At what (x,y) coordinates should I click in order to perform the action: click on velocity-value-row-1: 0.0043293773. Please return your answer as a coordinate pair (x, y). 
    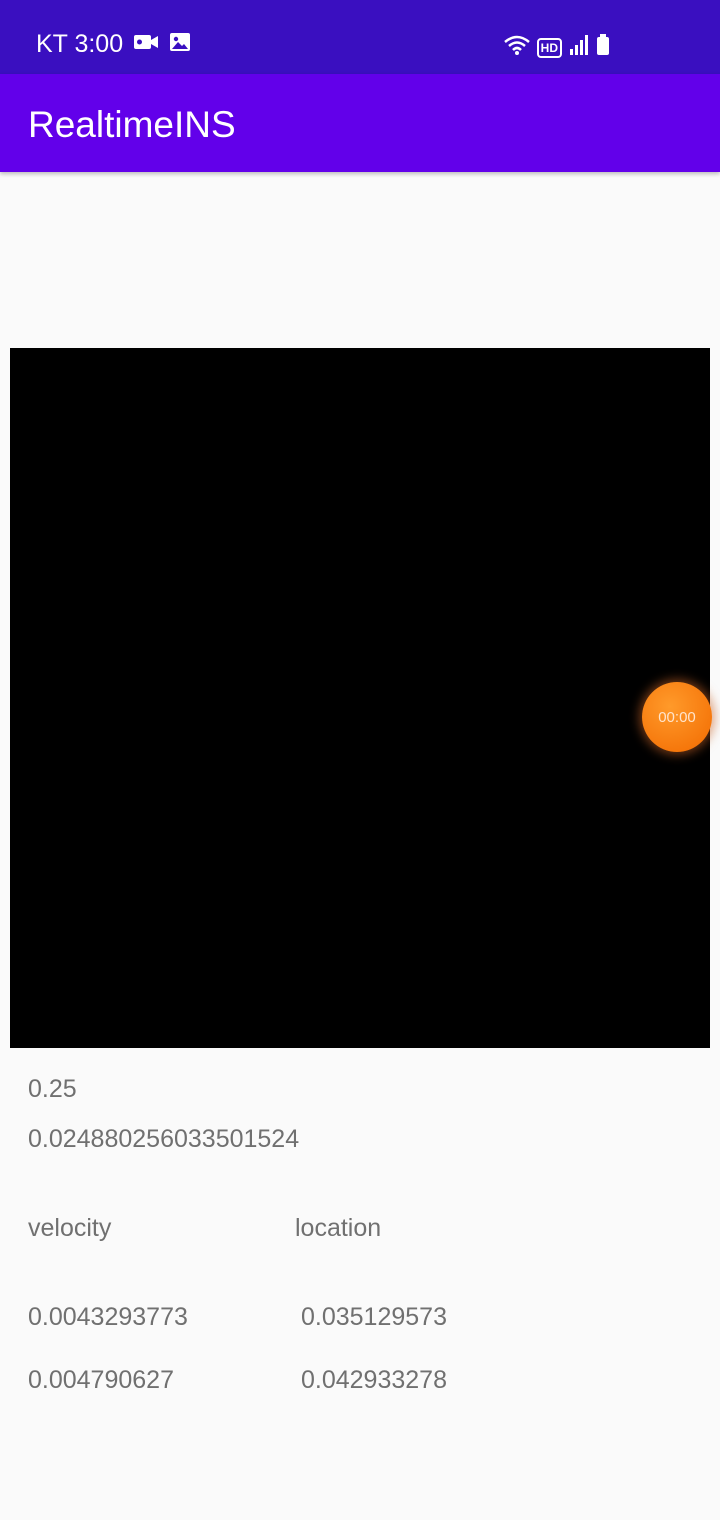
    Looking at the image, I should click on (108, 1317).